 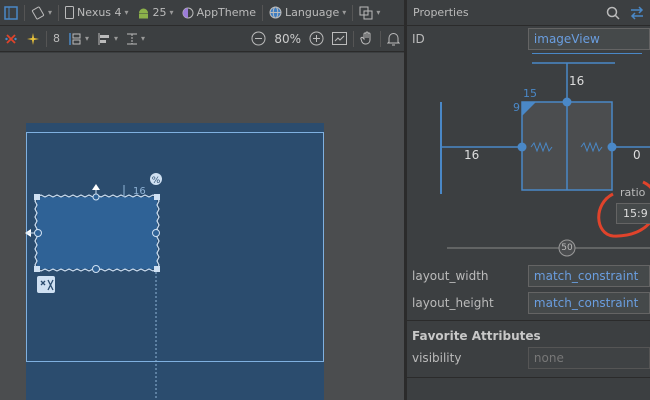 What do you see at coordinates (528, 377) in the screenshot?
I see `bottom-divider` at bounding box center [528, 377].